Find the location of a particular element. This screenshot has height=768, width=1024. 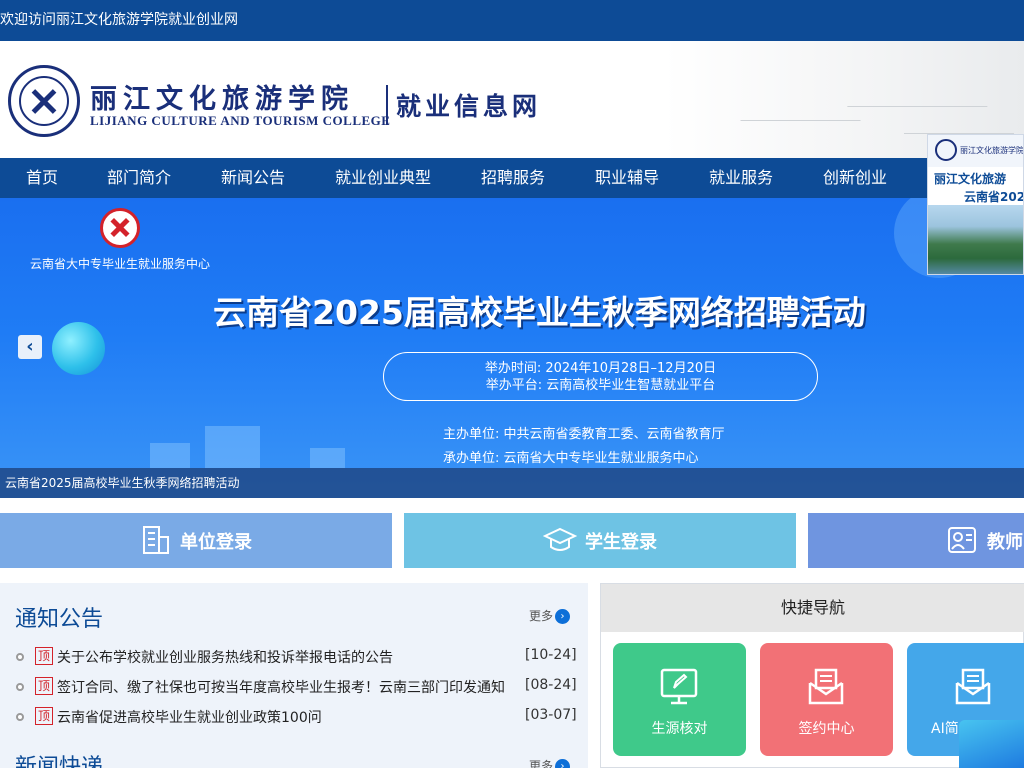

nav-item-recruitment: 招聘服务 is located at coordinates (513, 178).